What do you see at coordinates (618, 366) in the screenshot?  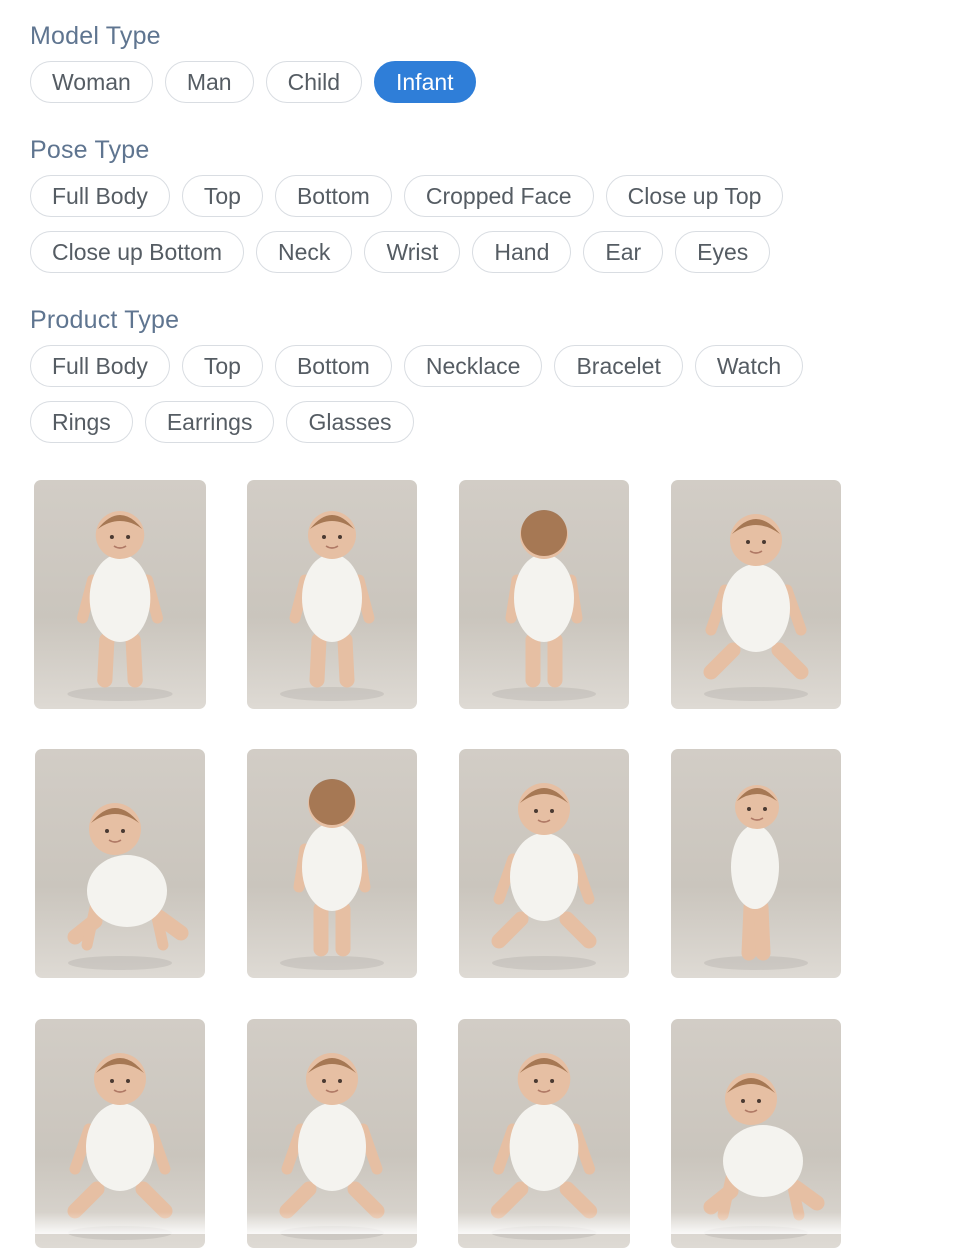 I see `product-type-bracelet-chip: Bracelet` at bounding box center [618, 366].